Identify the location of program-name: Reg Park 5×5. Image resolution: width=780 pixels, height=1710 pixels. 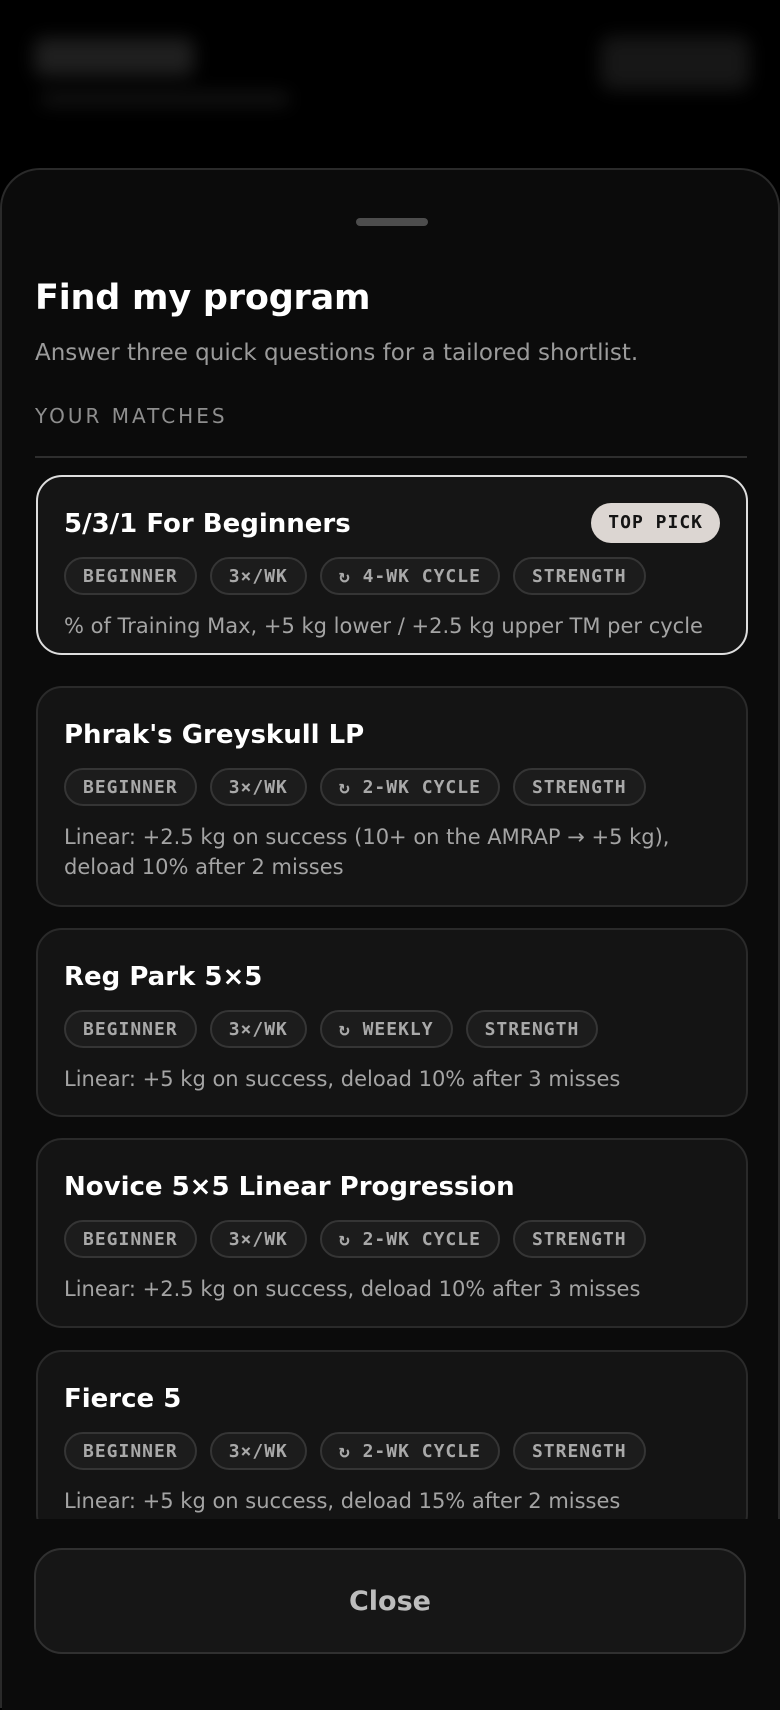
(163, 977).